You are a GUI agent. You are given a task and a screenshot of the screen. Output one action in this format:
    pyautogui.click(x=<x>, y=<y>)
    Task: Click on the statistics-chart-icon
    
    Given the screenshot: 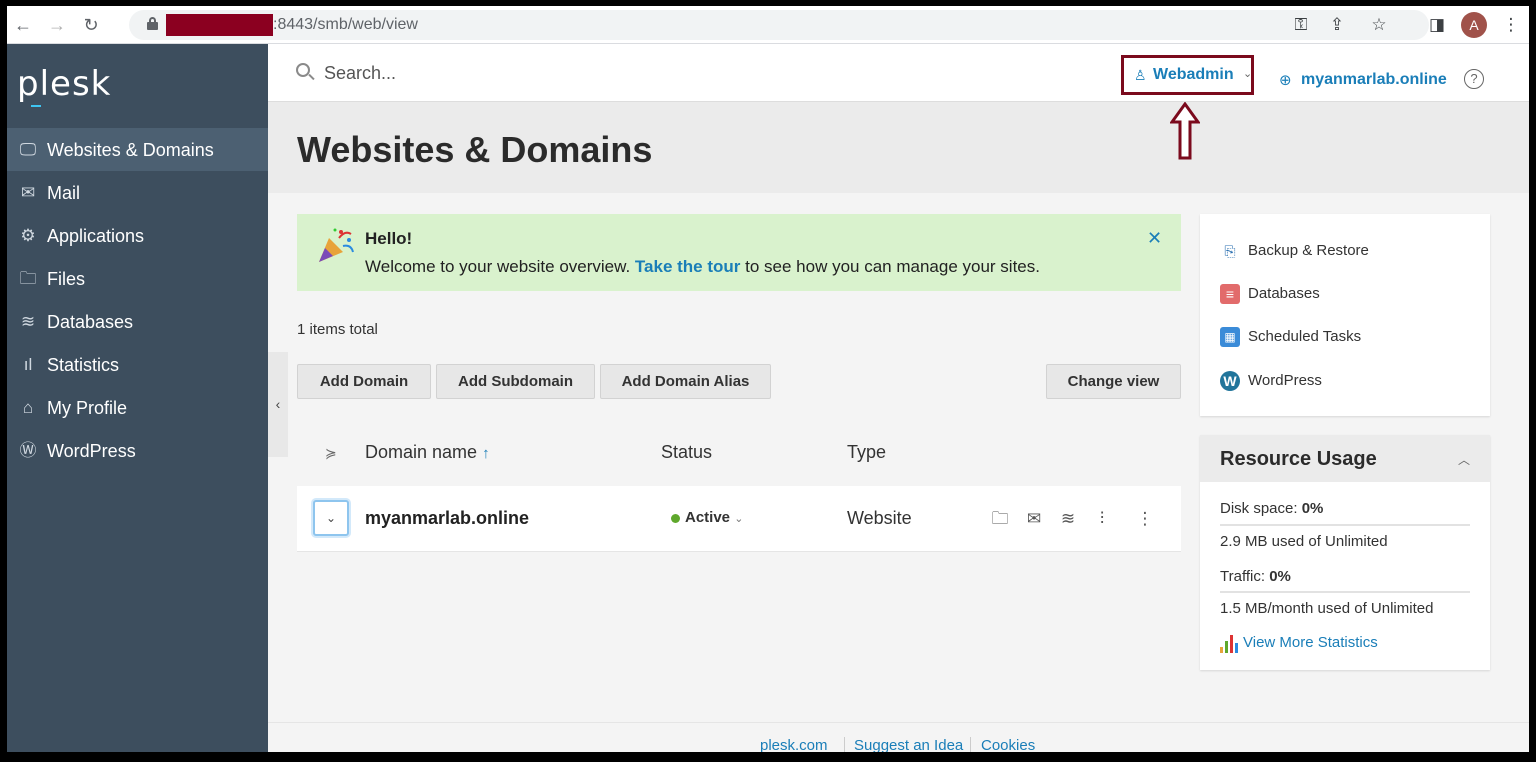 What is the action you would take?
    pyautogui.click(x=1229, y=644)
    